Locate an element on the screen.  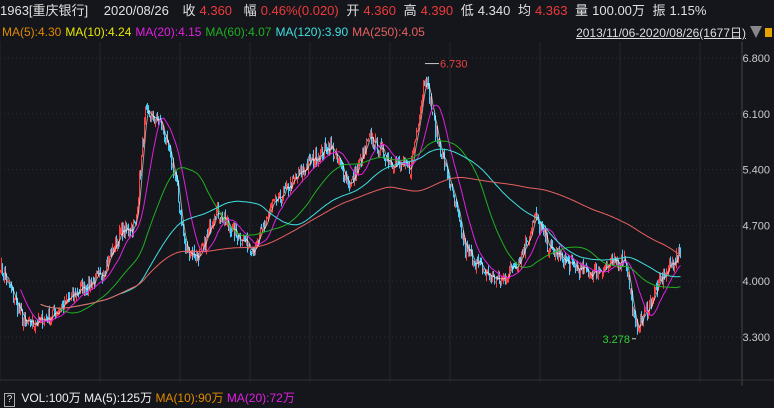
open-value: 4.360 is located at coordinates (379, 10).